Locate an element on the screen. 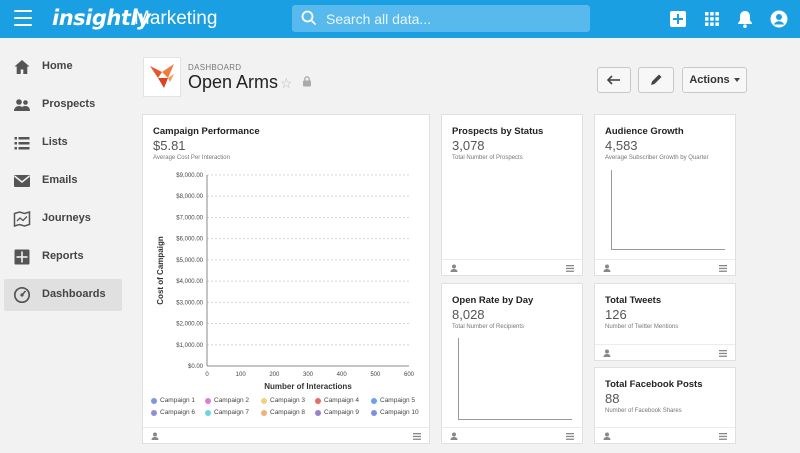 The image size is (800, 453). search-box is located at coordinates (441, 18).